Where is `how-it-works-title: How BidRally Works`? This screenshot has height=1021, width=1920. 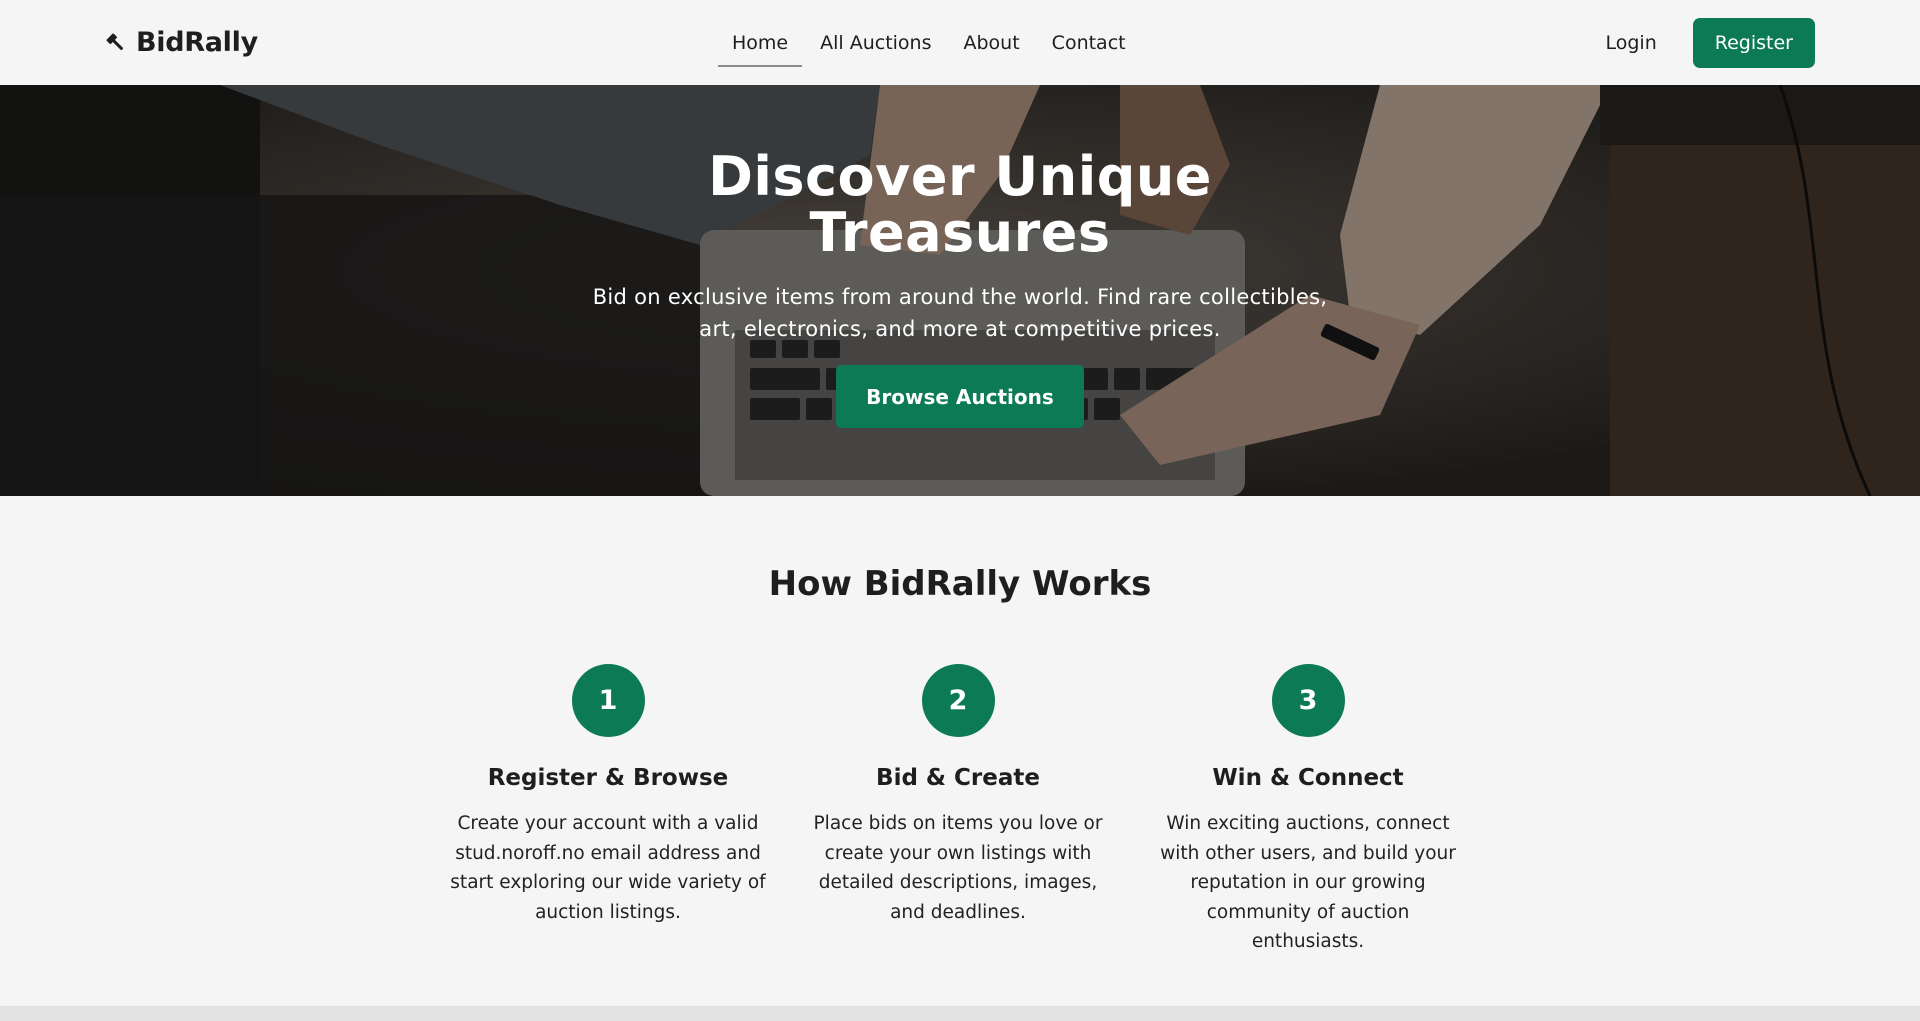
how-it-works-title: How BidRally Works is located at coordinates (960, 584).